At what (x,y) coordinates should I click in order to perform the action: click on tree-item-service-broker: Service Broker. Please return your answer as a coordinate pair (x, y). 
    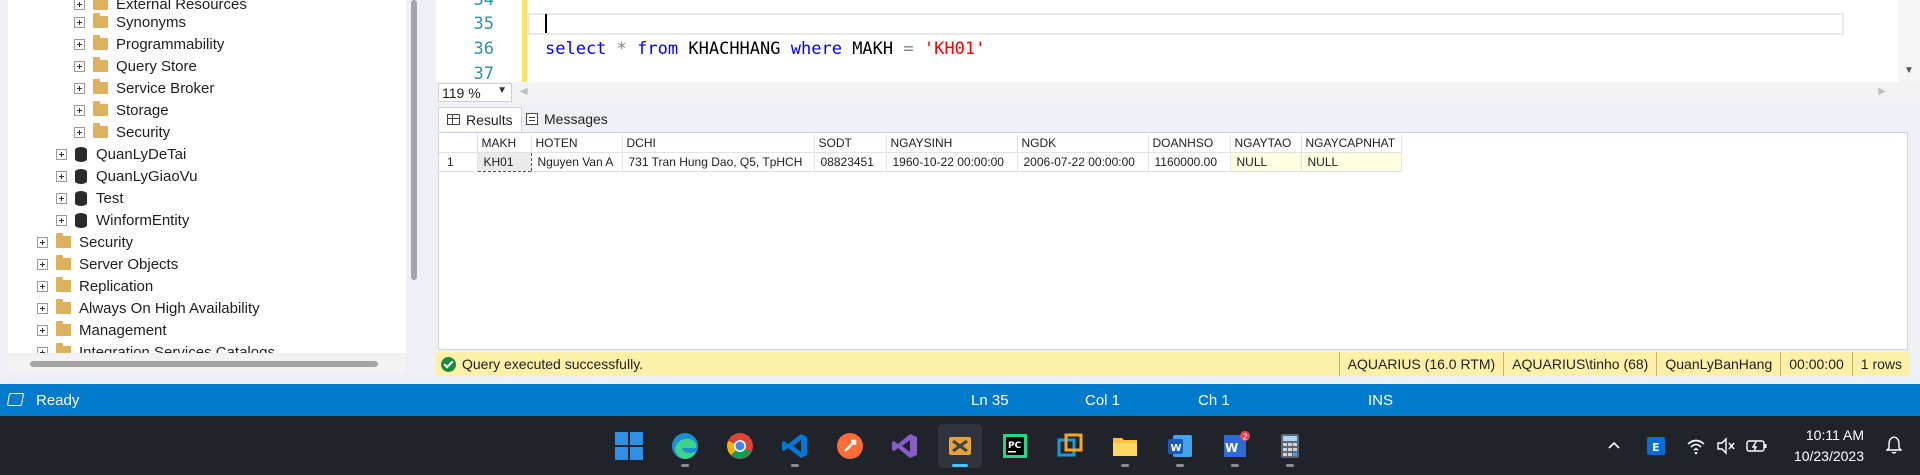
    Looking at the image, I should click on (144, 88).